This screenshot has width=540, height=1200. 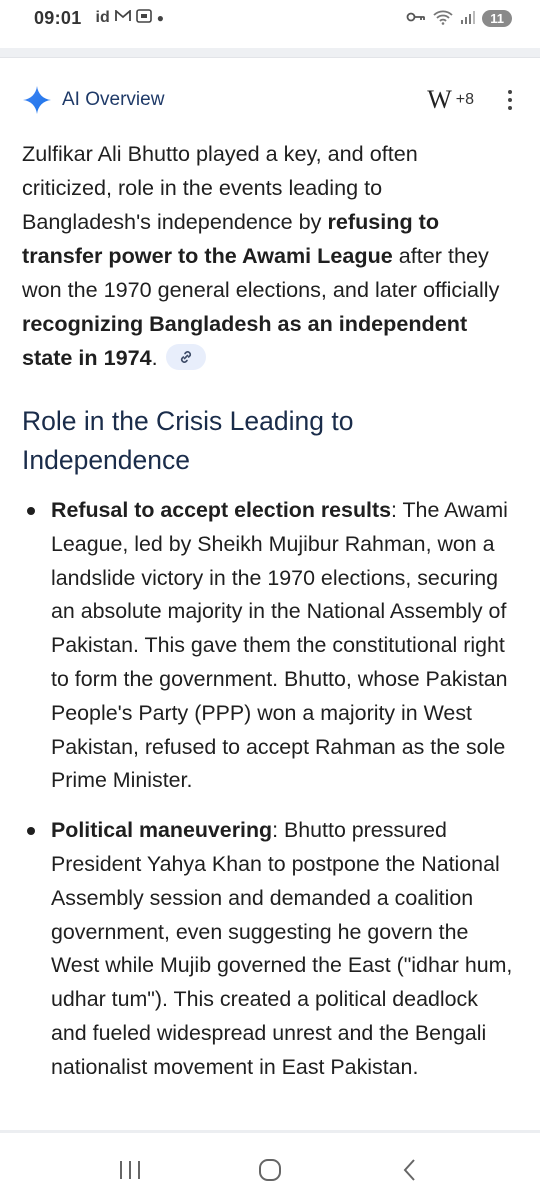 What do you see at coordinates (270, 100) in the screenshot?
I see `ai-overview-header: AI Overview W +8` at bounding box center [270, 100].